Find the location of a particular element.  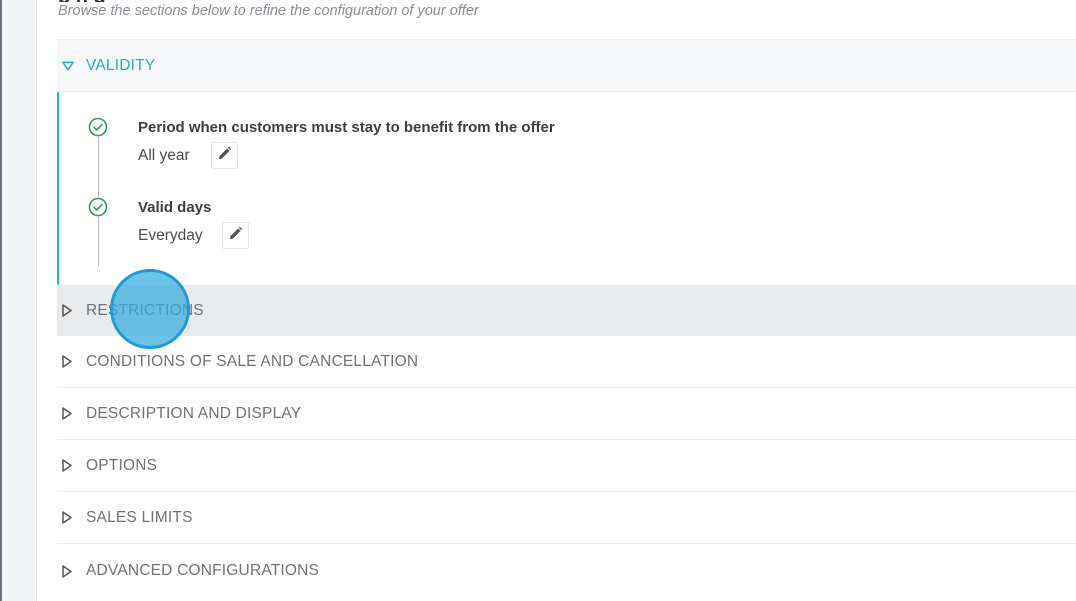

edit-stay-period-button is located at coordinates (224, 155).